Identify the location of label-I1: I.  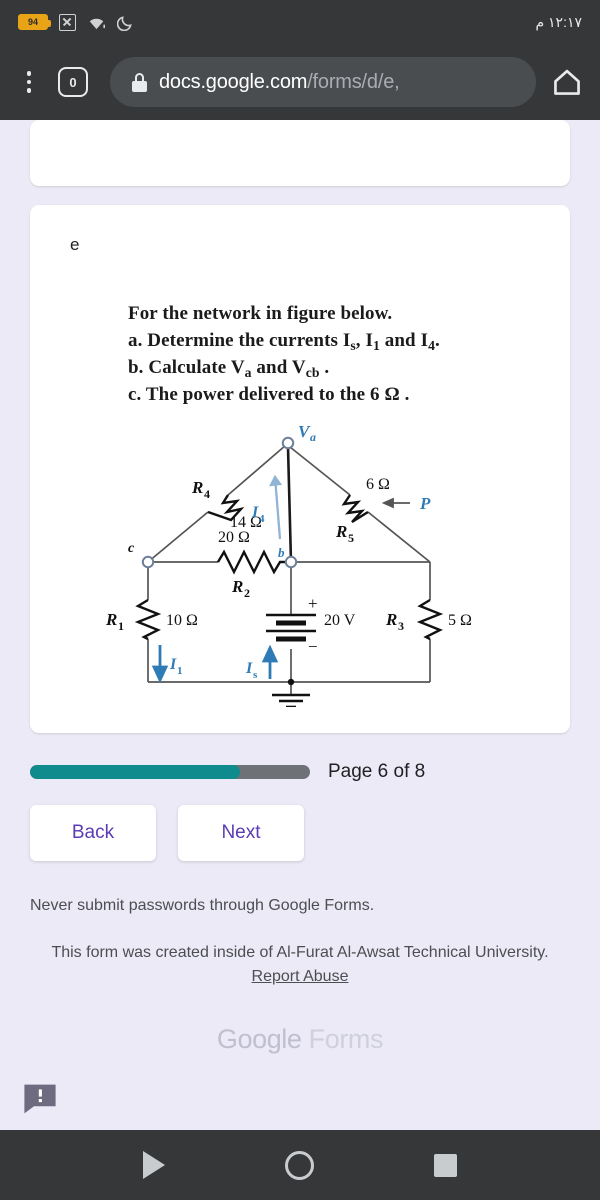
(173, 664).